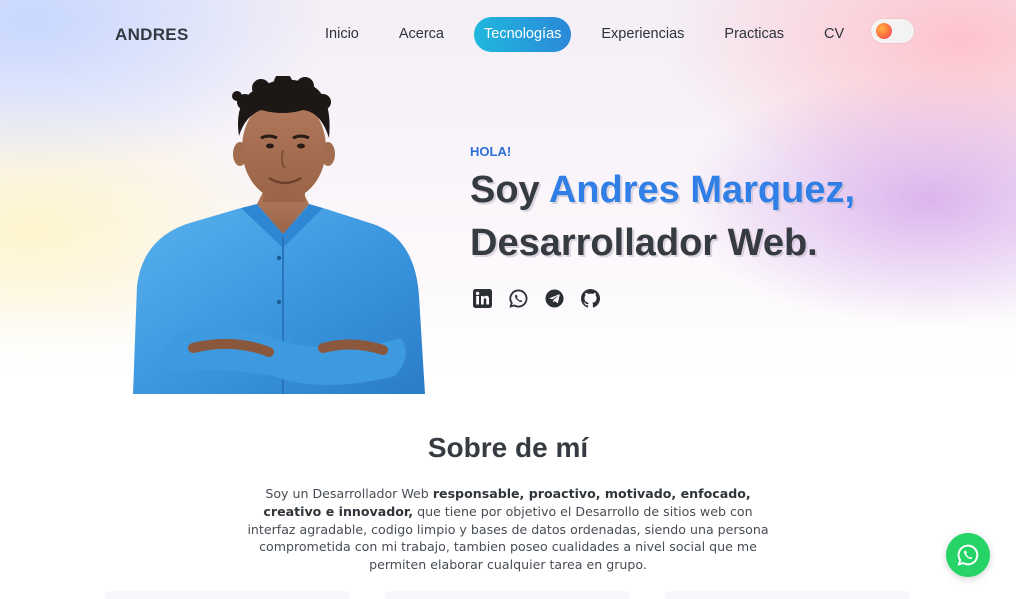 This screenshot has height=599, width=1016. I want to click on nav-link-experiencias: Experiencias, so click(642, 34).